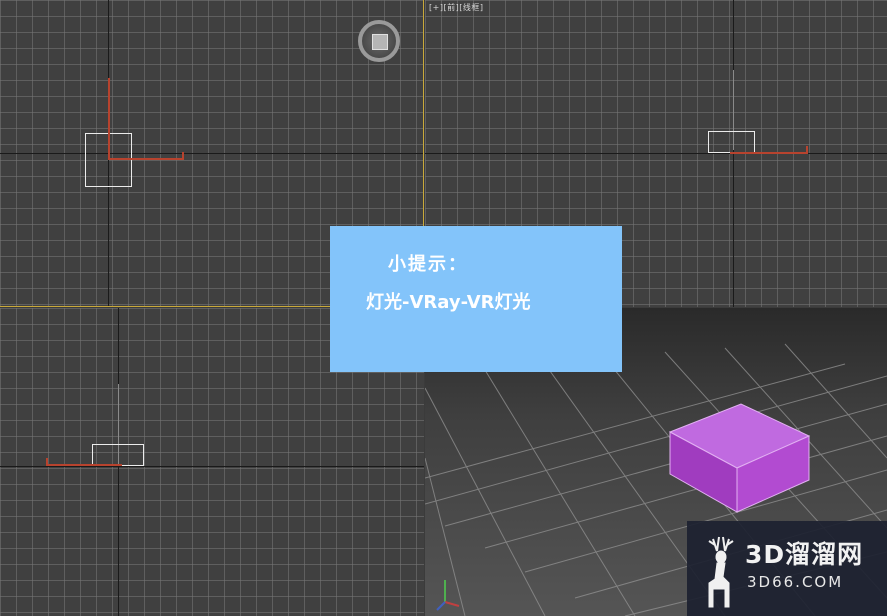  I want to click on deer-logo-icon, so click(721, 572).